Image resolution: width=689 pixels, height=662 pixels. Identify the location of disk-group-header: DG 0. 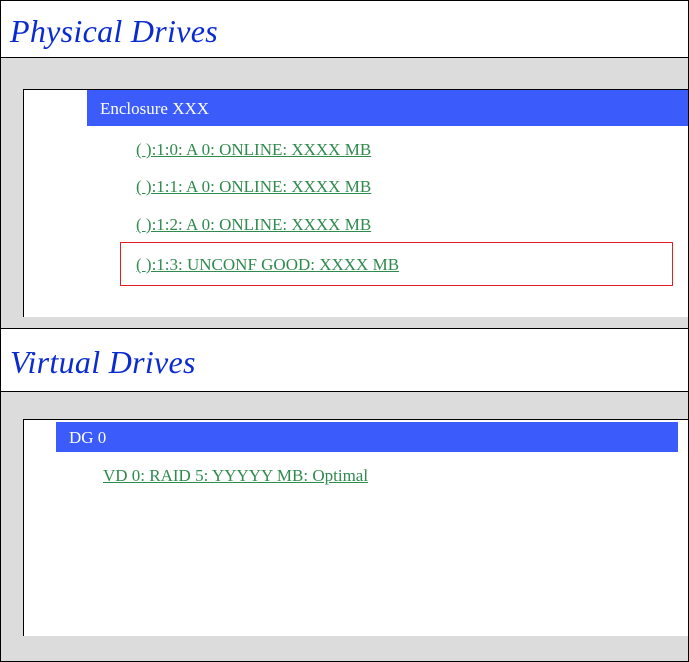
(367, 437).